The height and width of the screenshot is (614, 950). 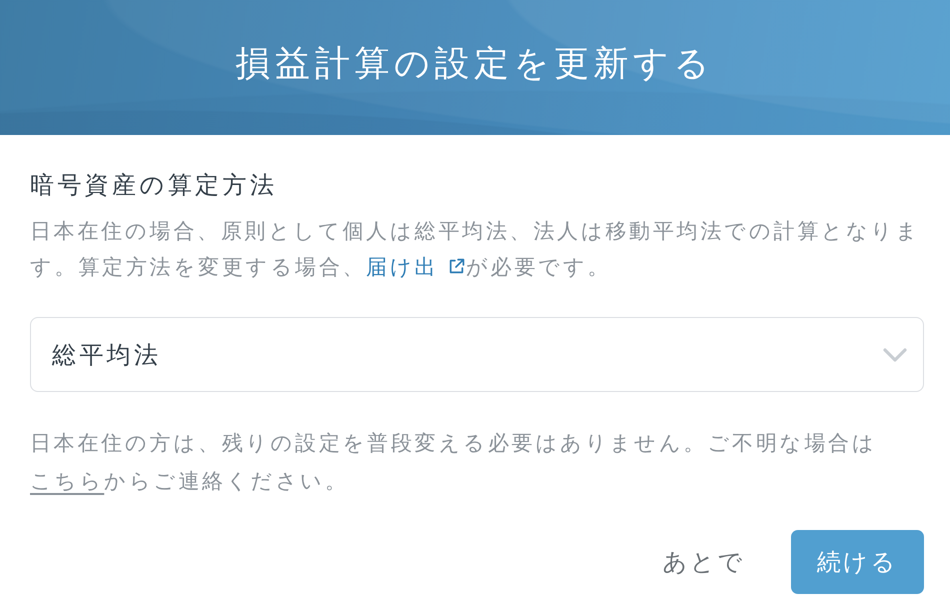 What do you see at coordinates (475, 64) in the screenshot?
I see `dialog-title: 損益計算の設定を更新する` at bounding box center [475, 64].